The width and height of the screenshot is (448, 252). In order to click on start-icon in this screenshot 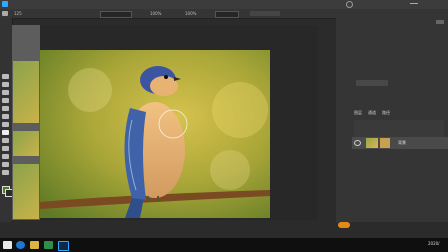, I will do `click(7, 245)`.